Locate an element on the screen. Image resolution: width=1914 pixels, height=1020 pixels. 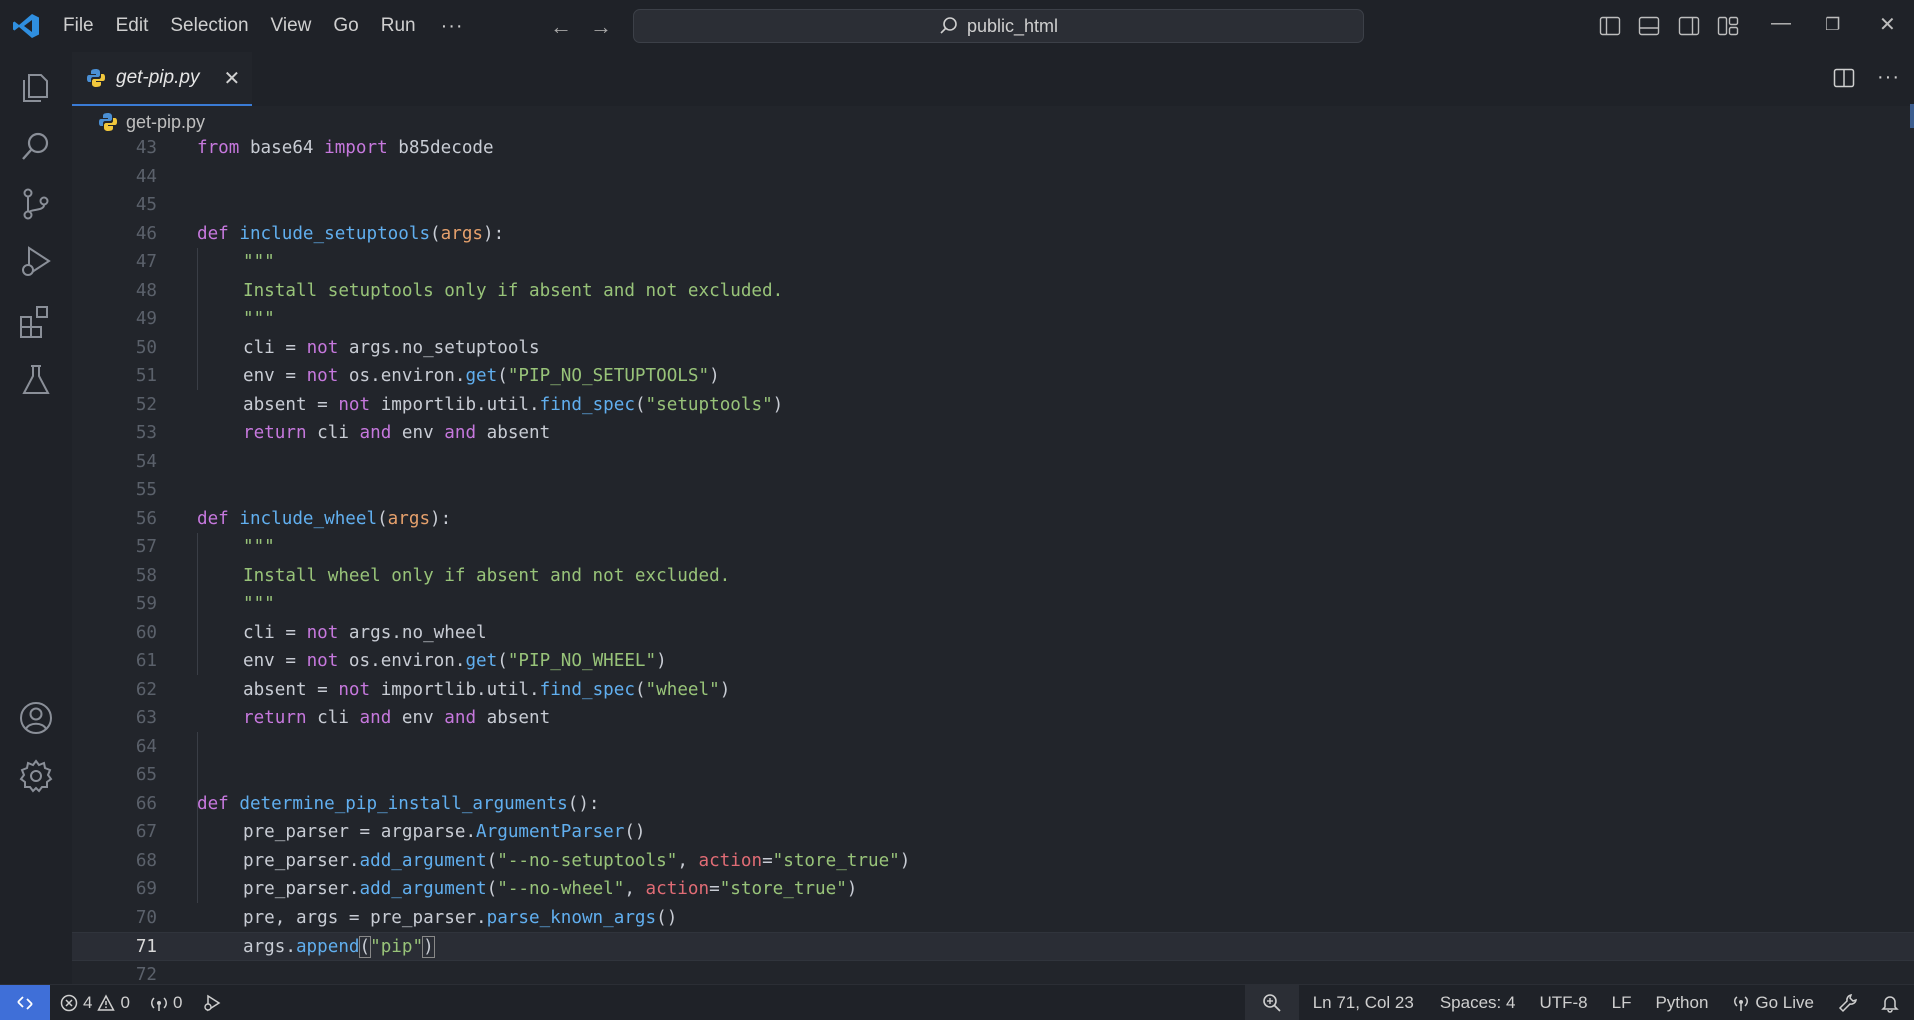
menu-view: View is located at coordinates (291, 26).